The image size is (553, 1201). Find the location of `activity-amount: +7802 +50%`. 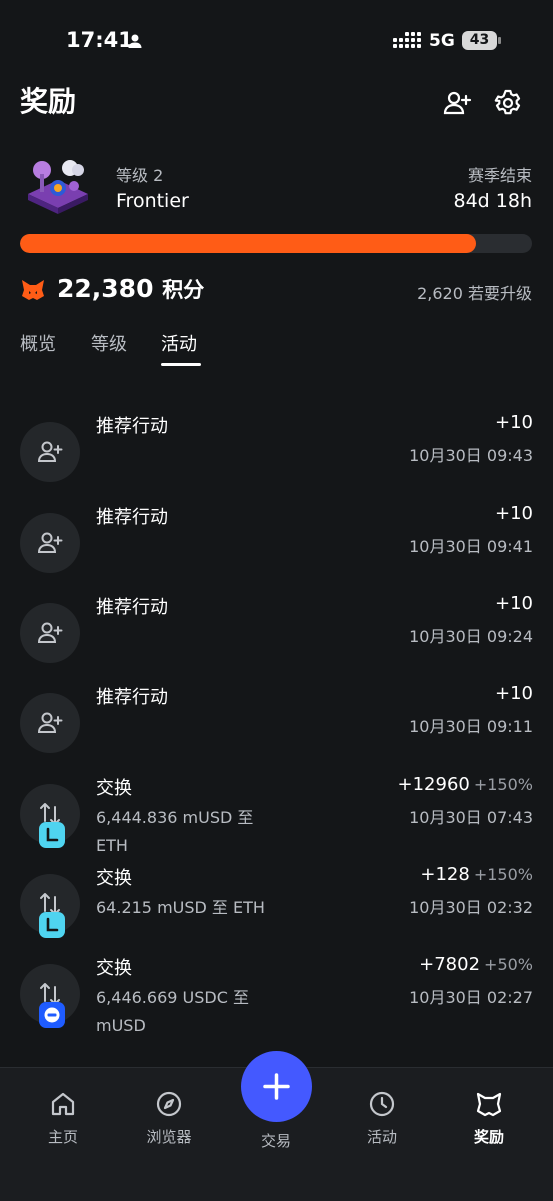

activity-amount: +7802 +50% is located at coordinates (476, 964).